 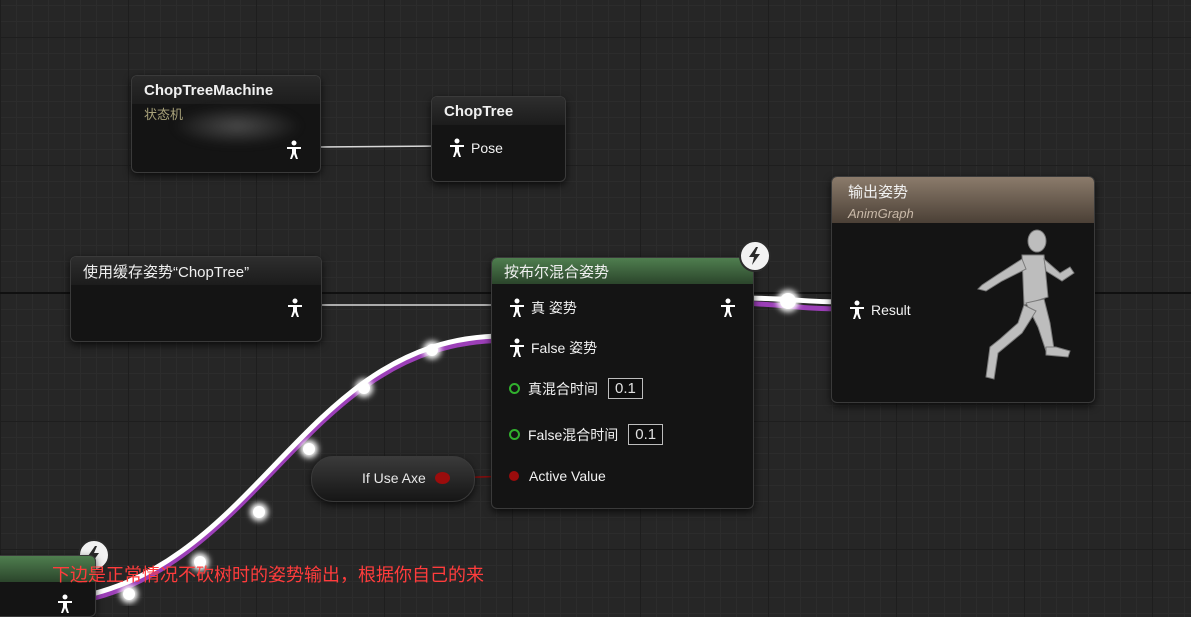 What do you see at coordinates (1026, 304) in the screenshot?
I see `mannequin-running-icon` at bounding box center [1026, 304].